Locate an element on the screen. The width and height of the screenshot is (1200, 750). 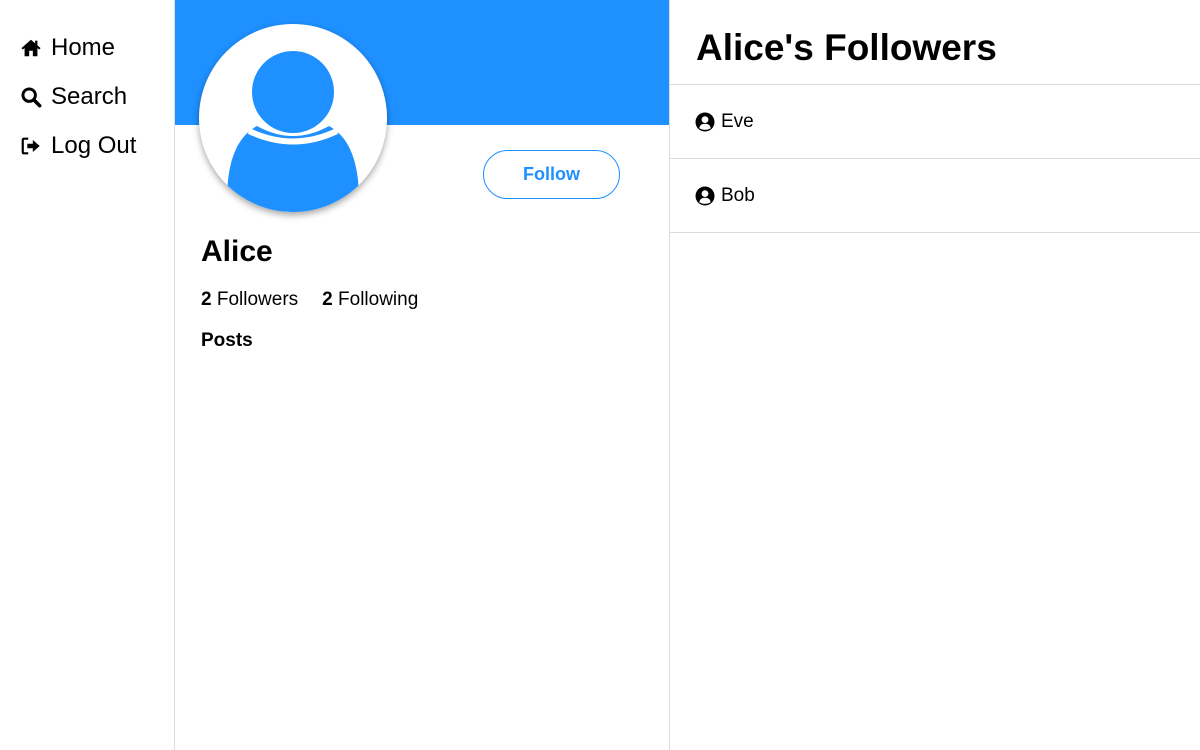
nav-item-label: Home is located at coordinates (83, 47).